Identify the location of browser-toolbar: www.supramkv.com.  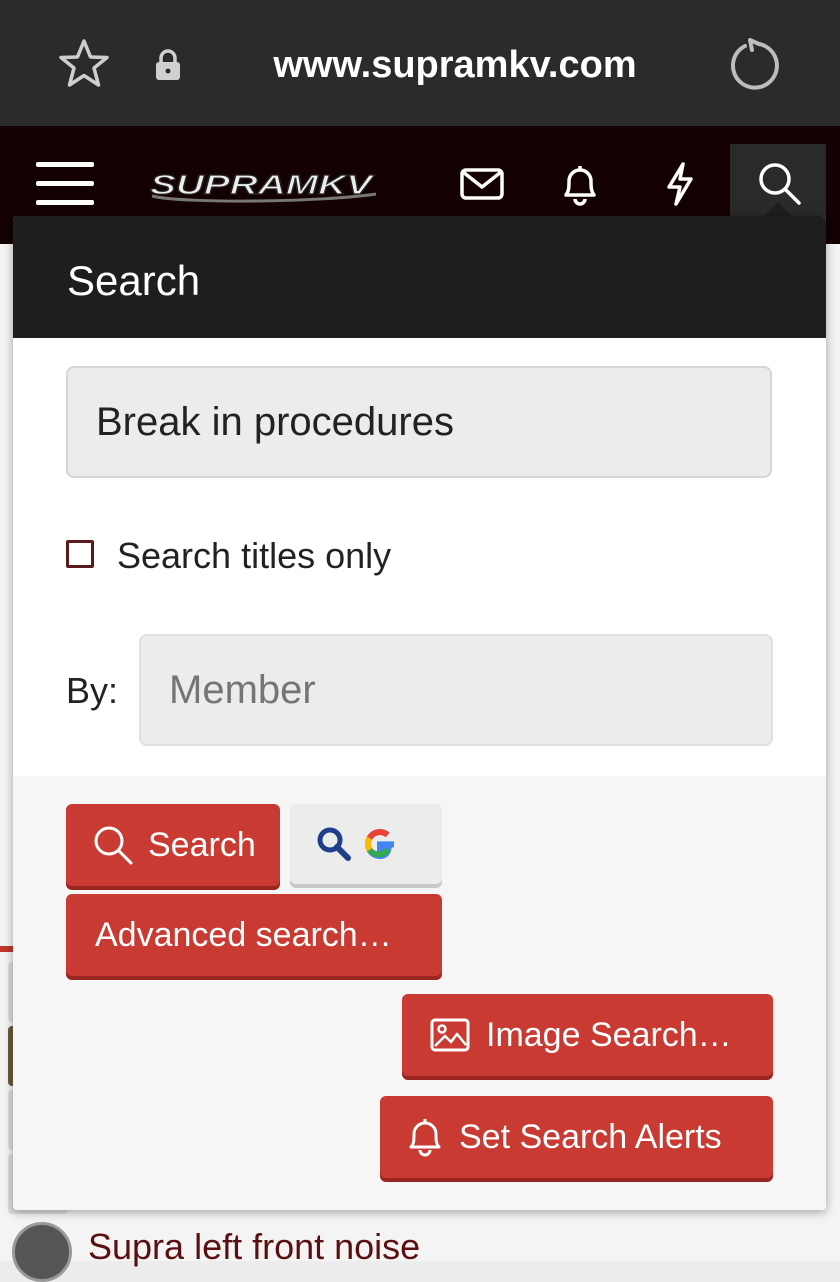
(420, 63).